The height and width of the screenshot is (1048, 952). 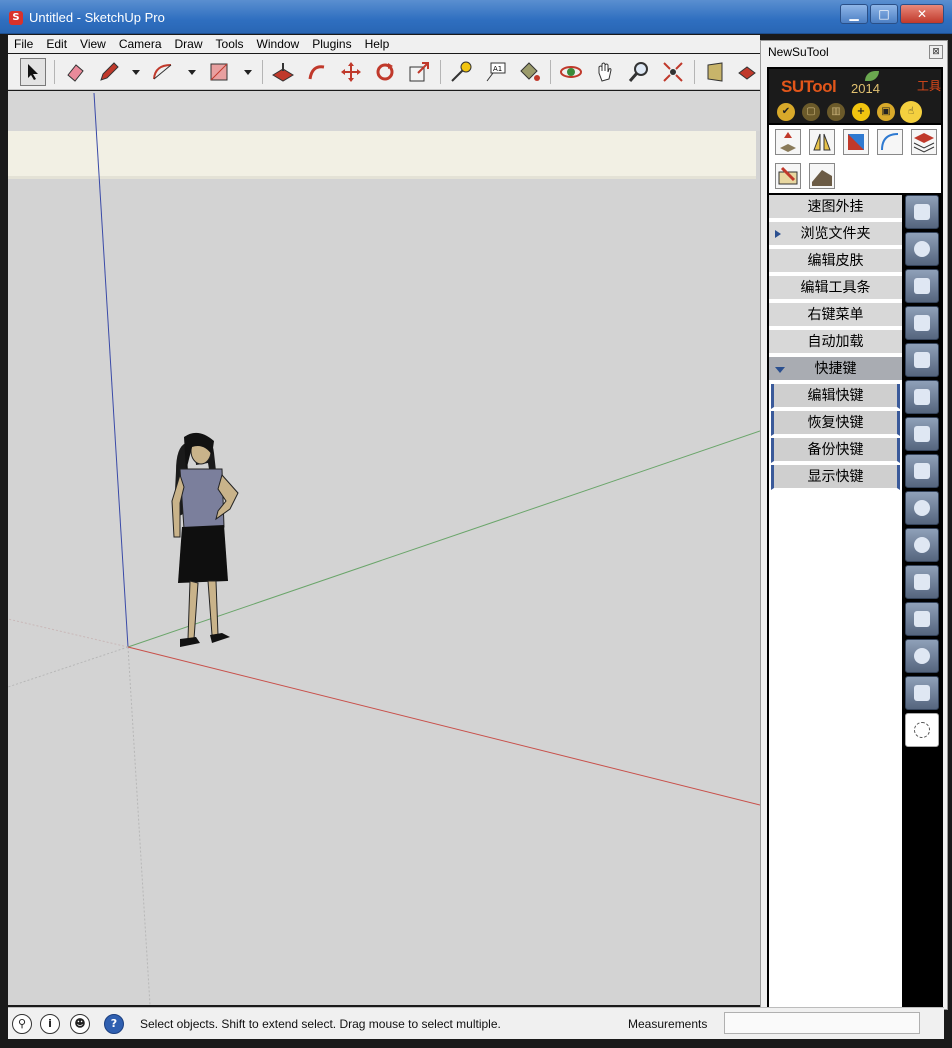 What do you see at coordinates (835, 477) in the screenshot?
I see `menu-row-show-shortcuts: 显示快键` at bounding box center [835, 477].